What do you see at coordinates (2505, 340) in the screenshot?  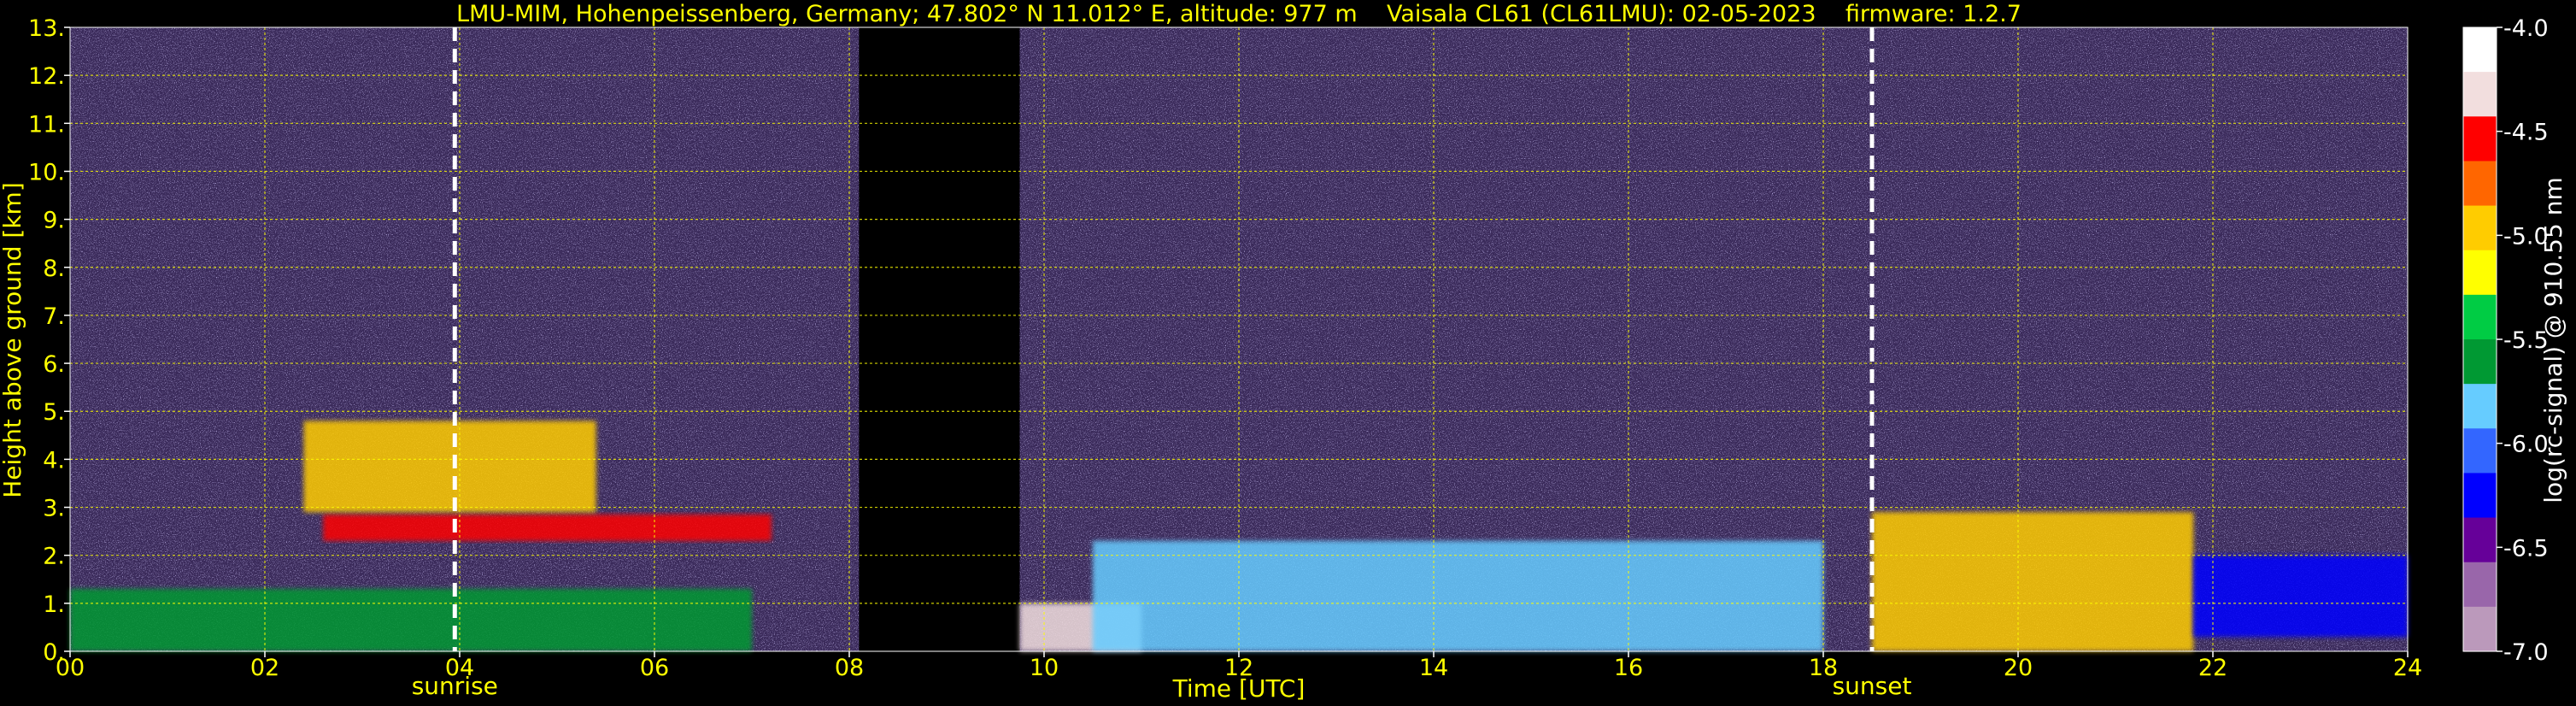 I see `colorbar: -4.0-4.5-5.0-5.5-6.0-6.5-7.0` at bounding box center [2505, 340].